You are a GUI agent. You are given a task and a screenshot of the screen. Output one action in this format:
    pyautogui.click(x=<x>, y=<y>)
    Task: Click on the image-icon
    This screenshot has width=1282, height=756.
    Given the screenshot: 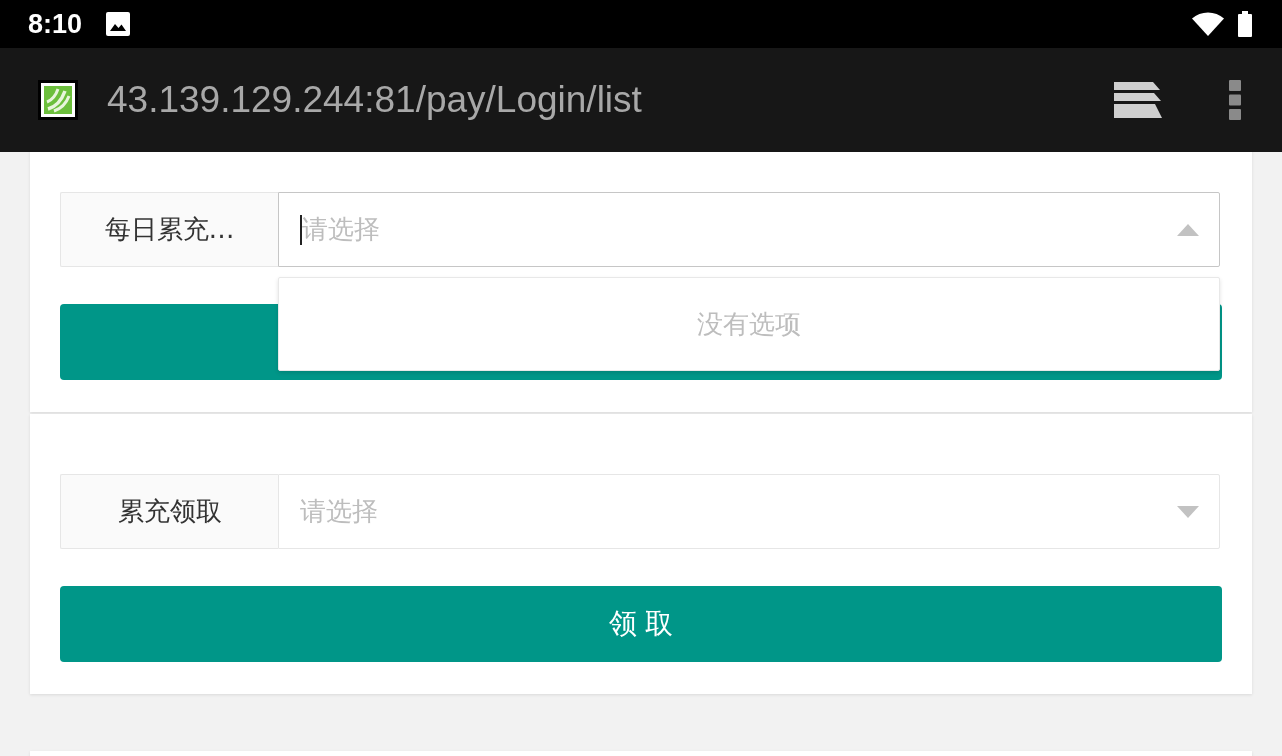 What is the action you would take?
    pyautogui.click(x=118, y=24)
    